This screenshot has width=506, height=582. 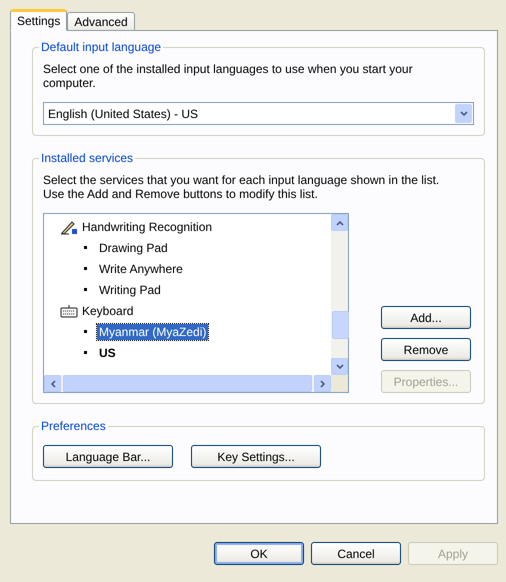 I want to click on chevron-up-icon, so click(x=340, y=223).